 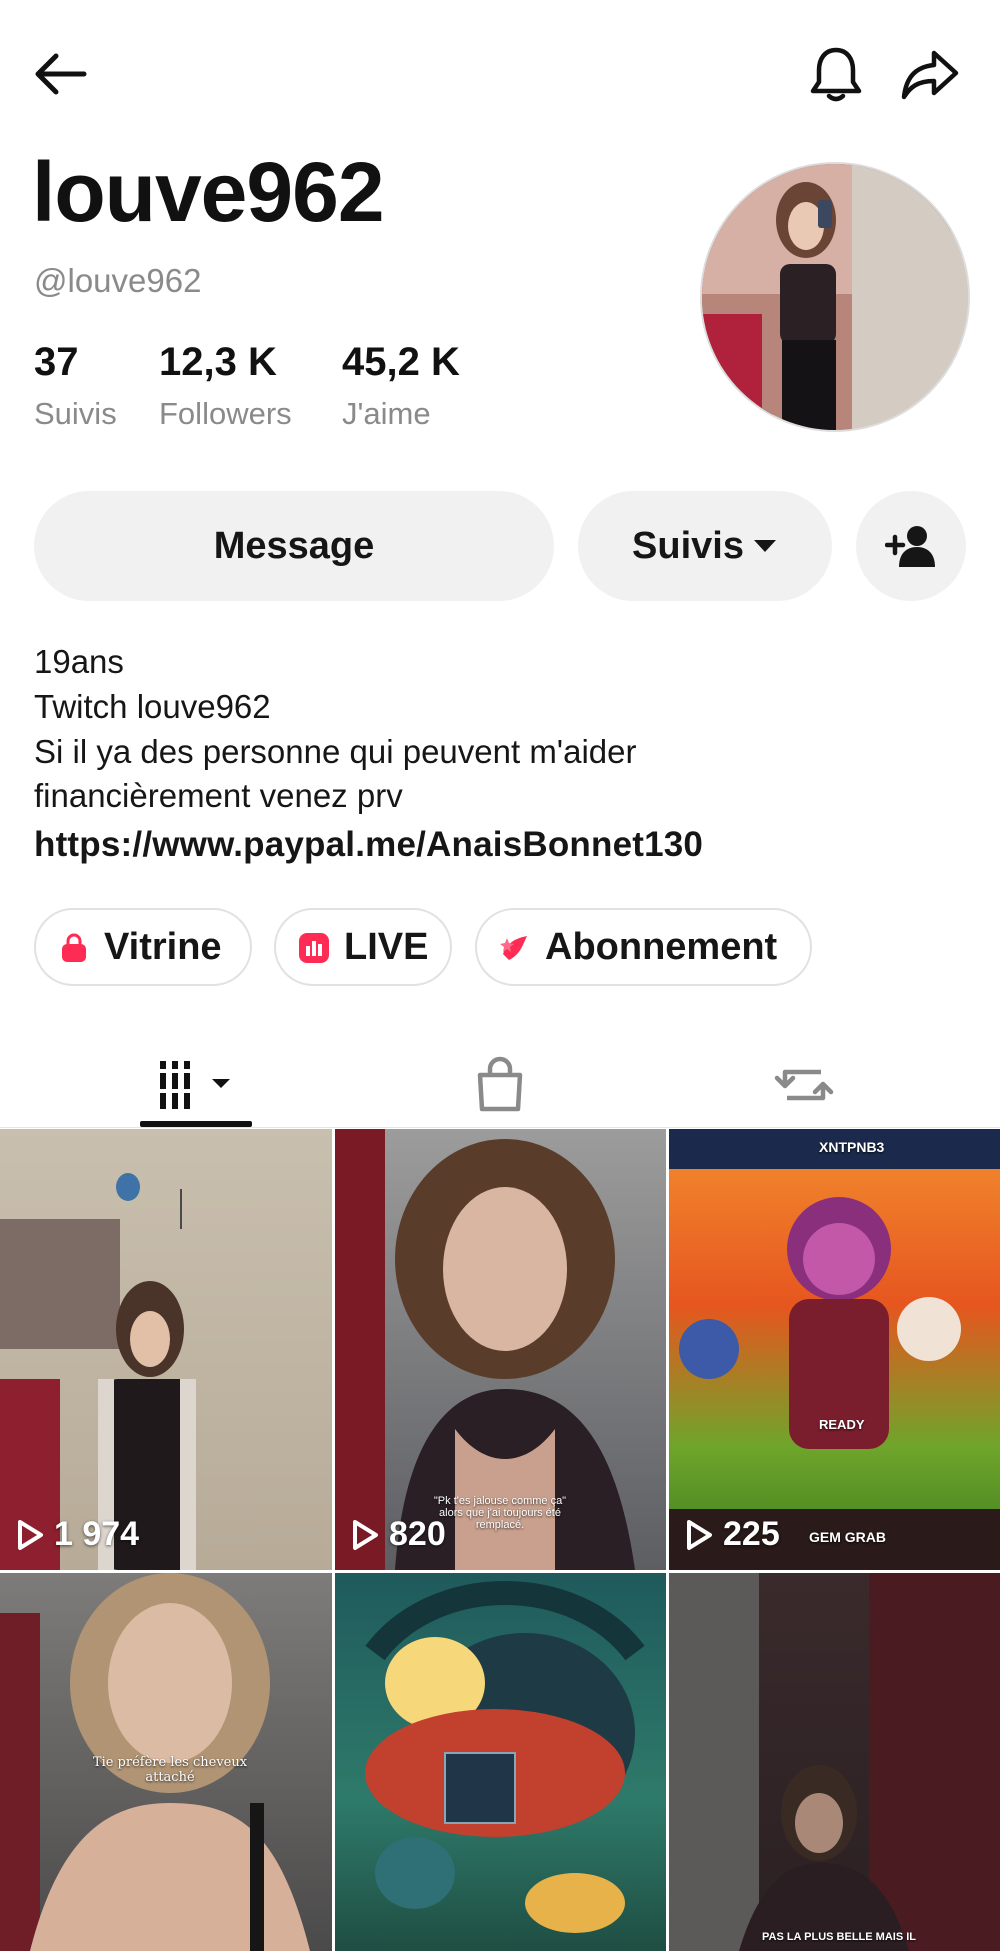 What do you see at coordinates (75, 413) in the screenshot?
I see `stat-label: Suivis` at bounding box center [75, 413].